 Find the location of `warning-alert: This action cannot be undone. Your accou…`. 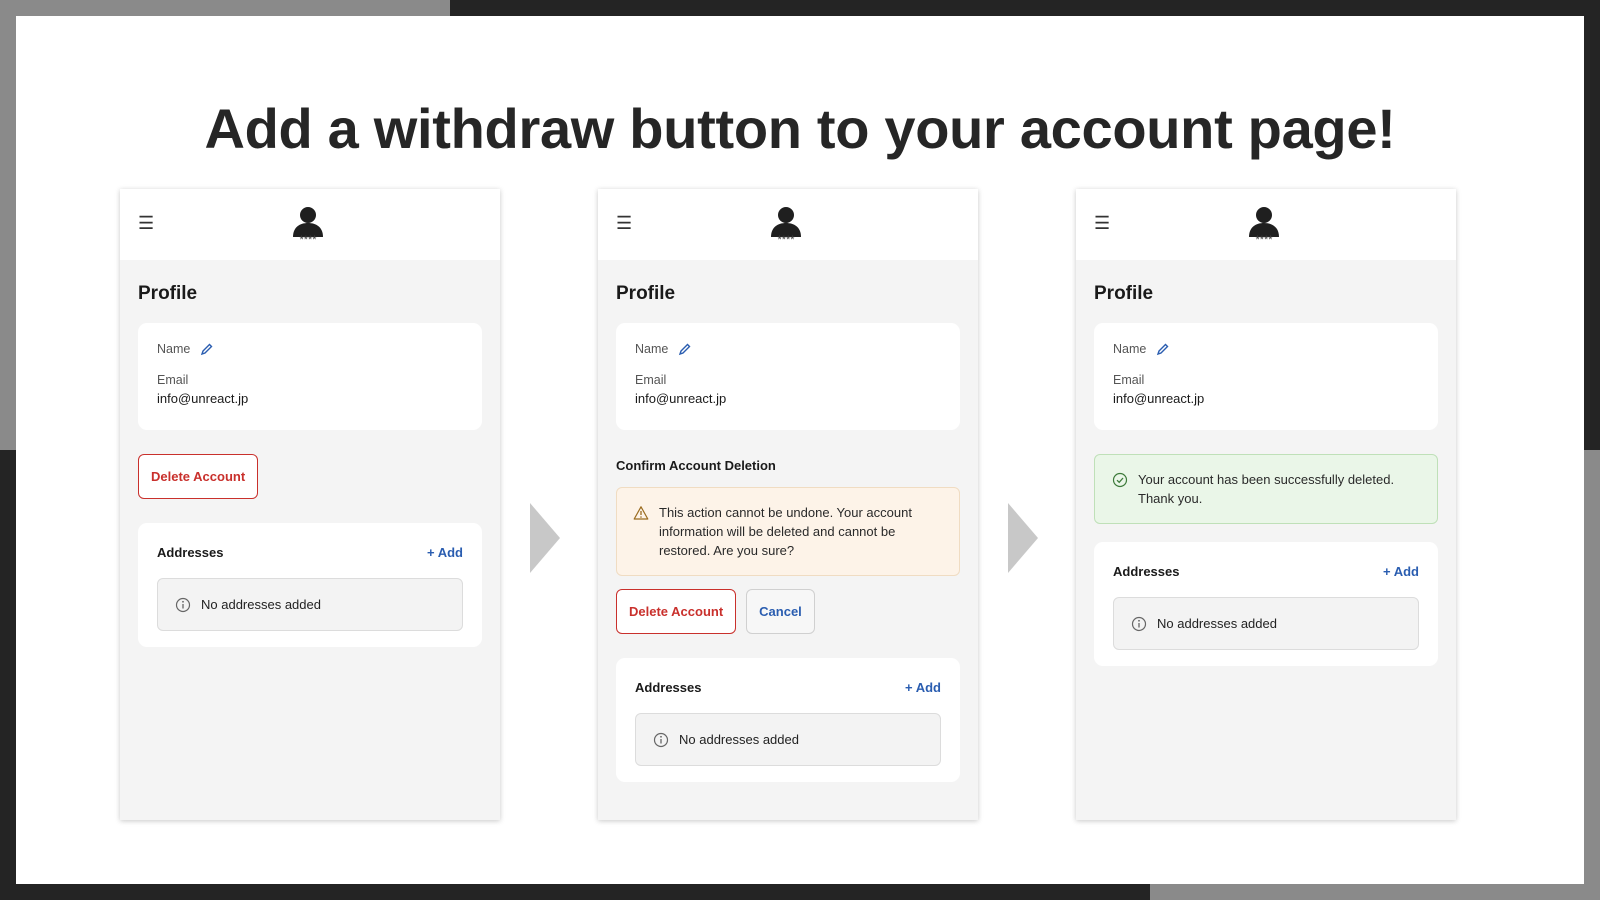

warning-alert: This action cannot be undone. Your accou… is located at coordinates (788, 531).